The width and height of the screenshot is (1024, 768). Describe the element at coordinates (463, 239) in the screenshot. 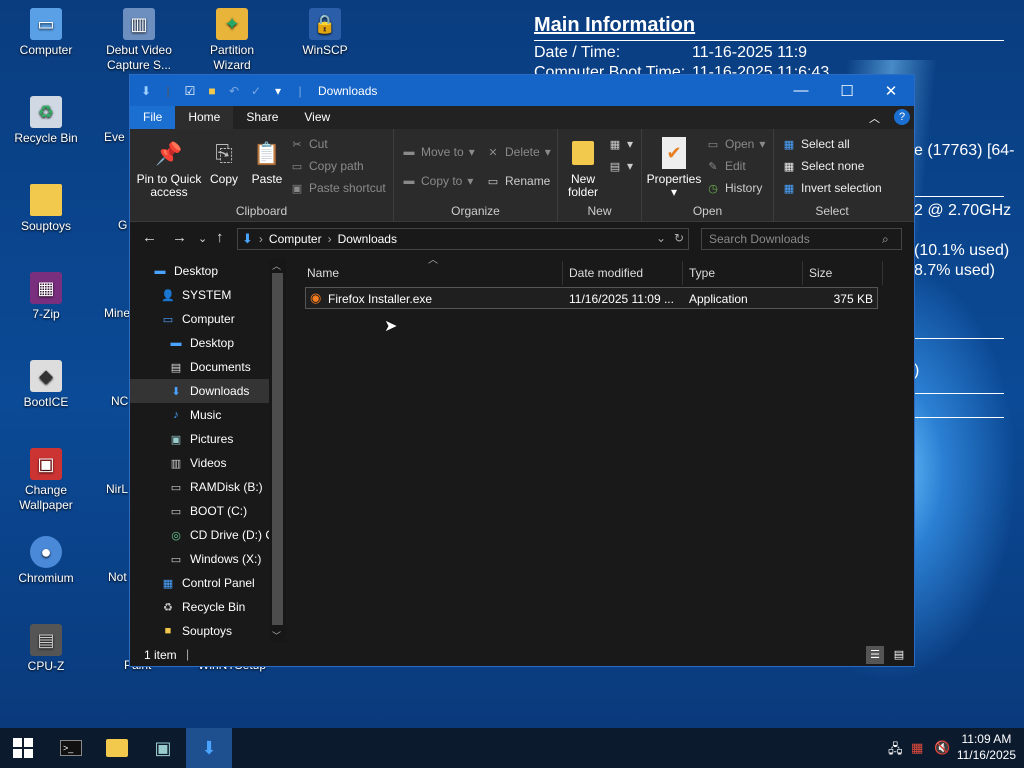

I see `address-bar: ⬇ › Computer › Downloads ⌄ ↻` at that location.